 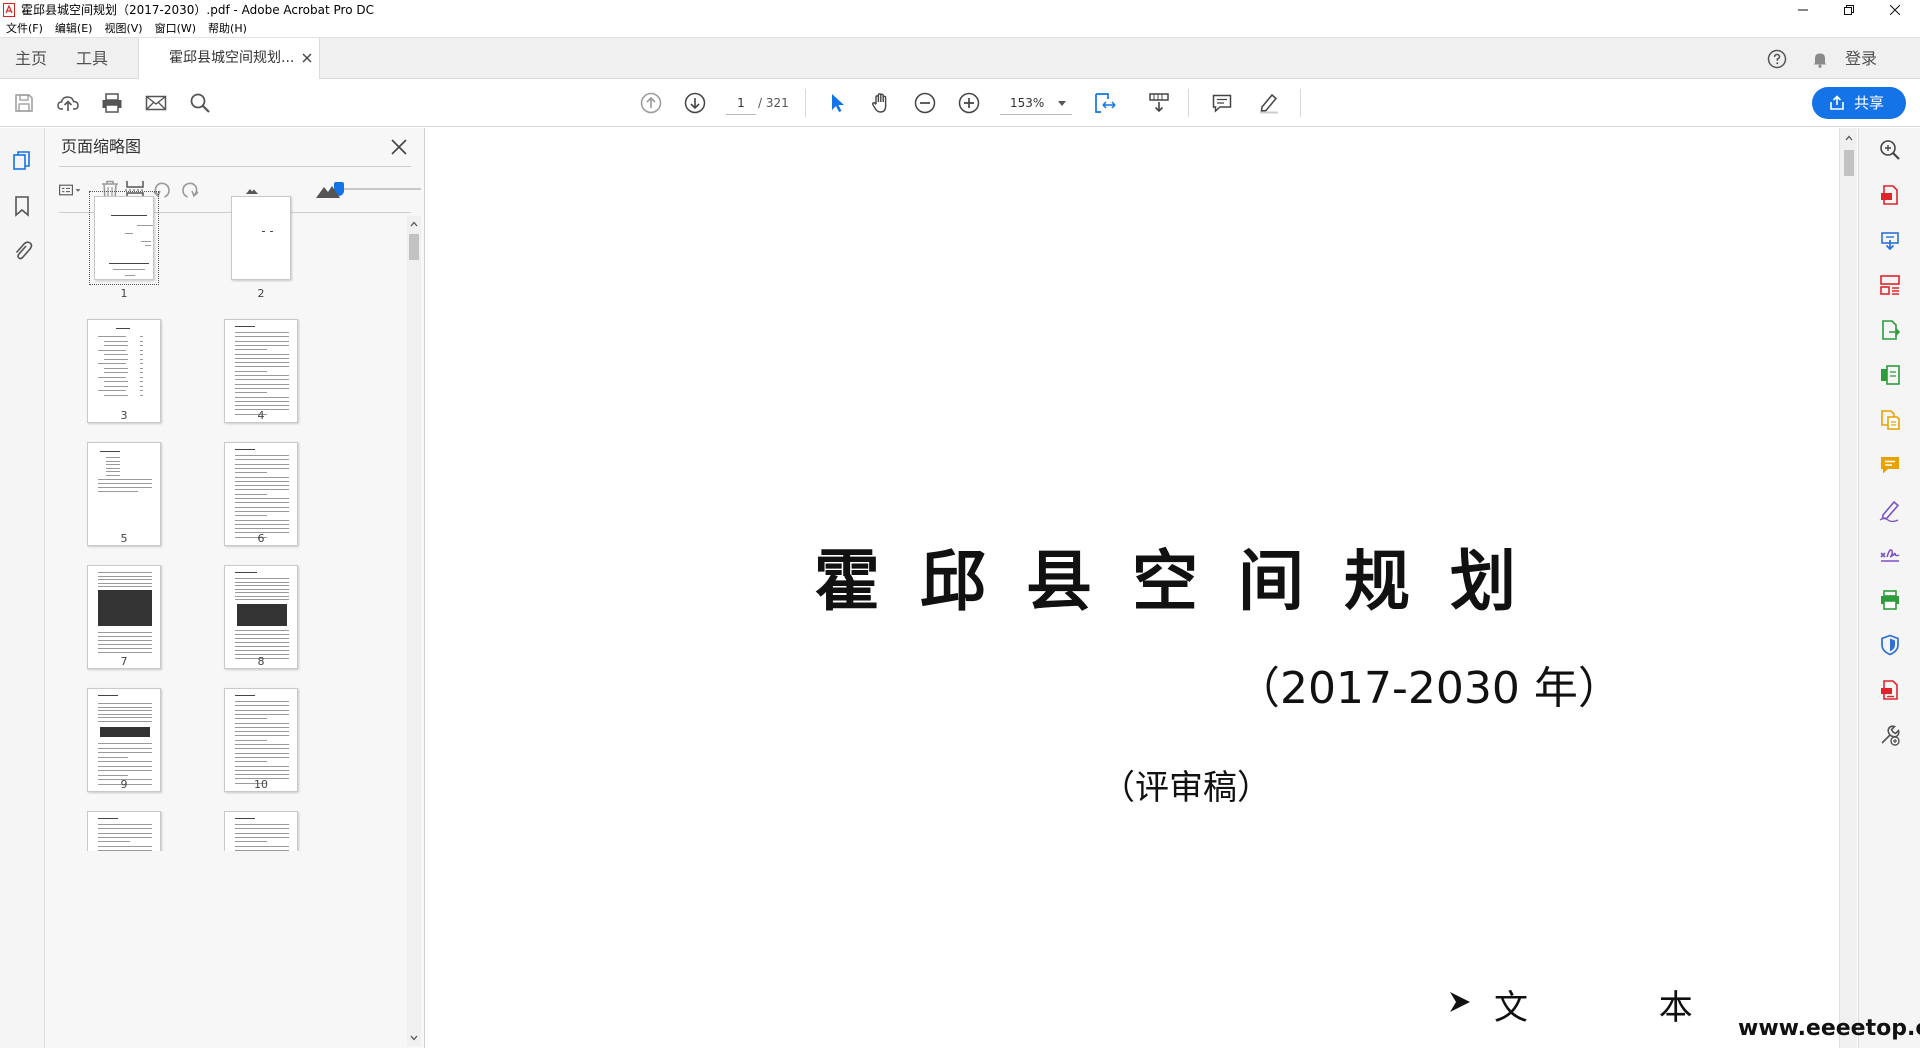 What do you see at coordinates (1895, 10) in the screenshot?
I see `close-window-button` at bounding box center [1895, 10].